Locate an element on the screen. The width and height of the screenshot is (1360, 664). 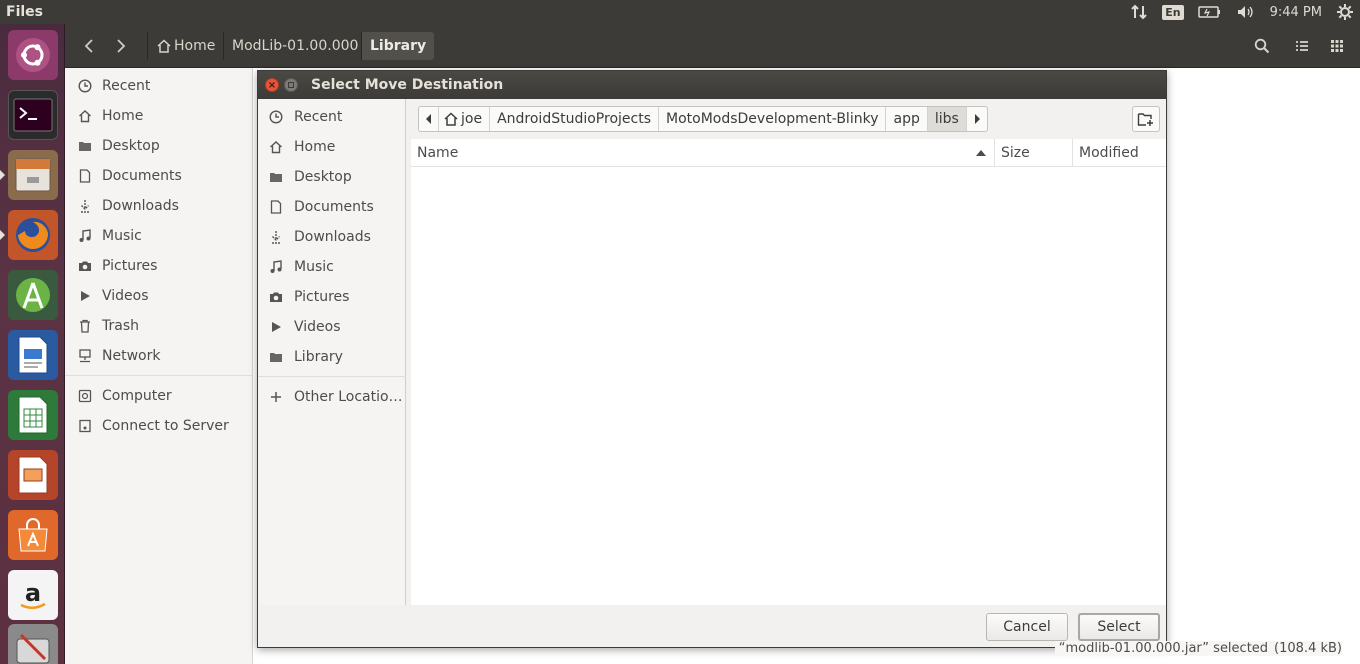
path-scroll-left-button is located at coordinates (429, 119).